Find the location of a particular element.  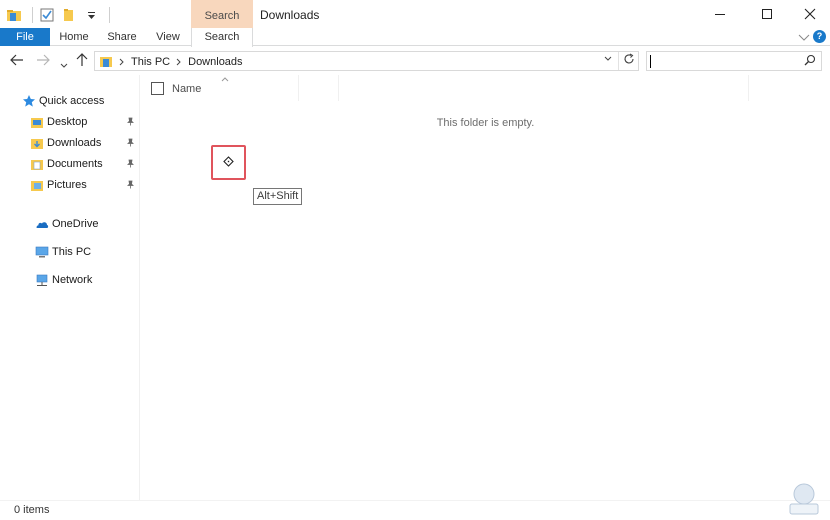

address-history-dropdown is located at coordinates (608, 59).